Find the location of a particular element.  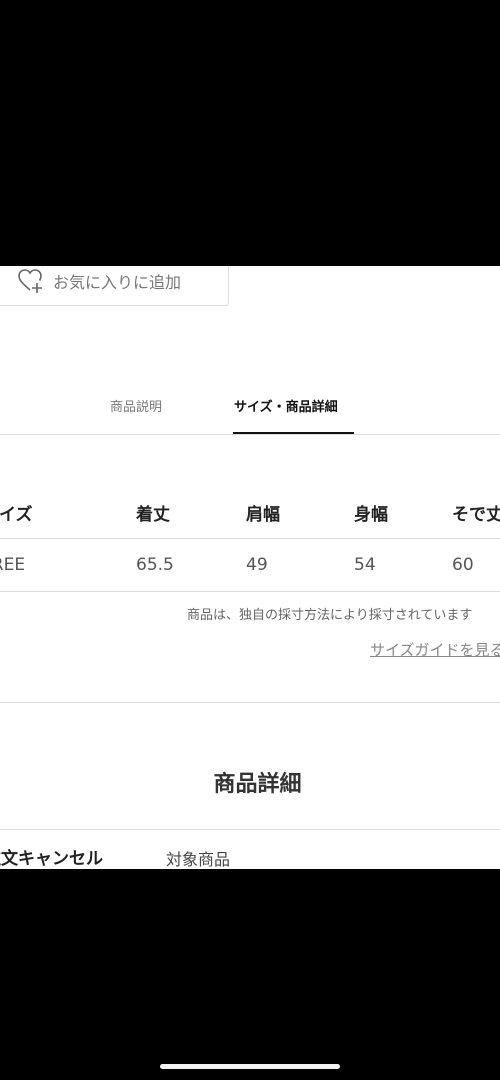

detail-key: 注文キャンセル is located at coordinates (51, 859).